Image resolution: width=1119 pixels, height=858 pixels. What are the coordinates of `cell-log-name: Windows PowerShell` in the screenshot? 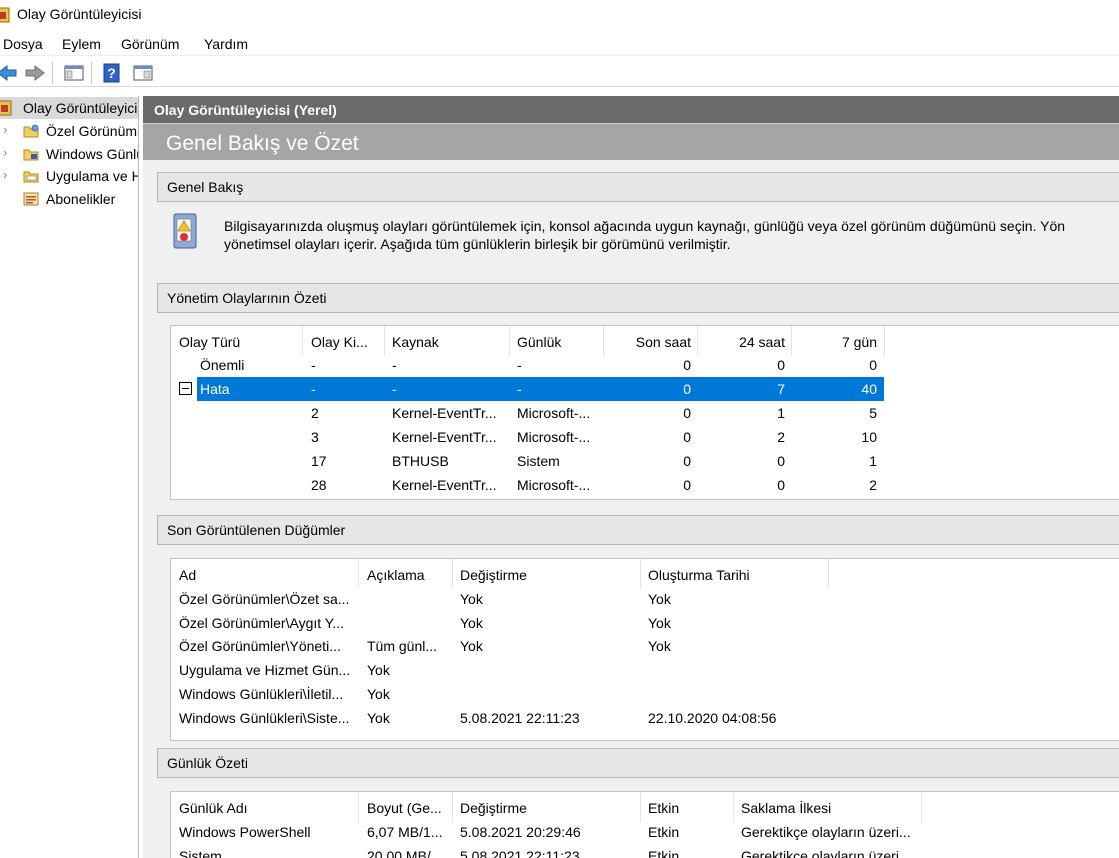 It's located at (245, 832).